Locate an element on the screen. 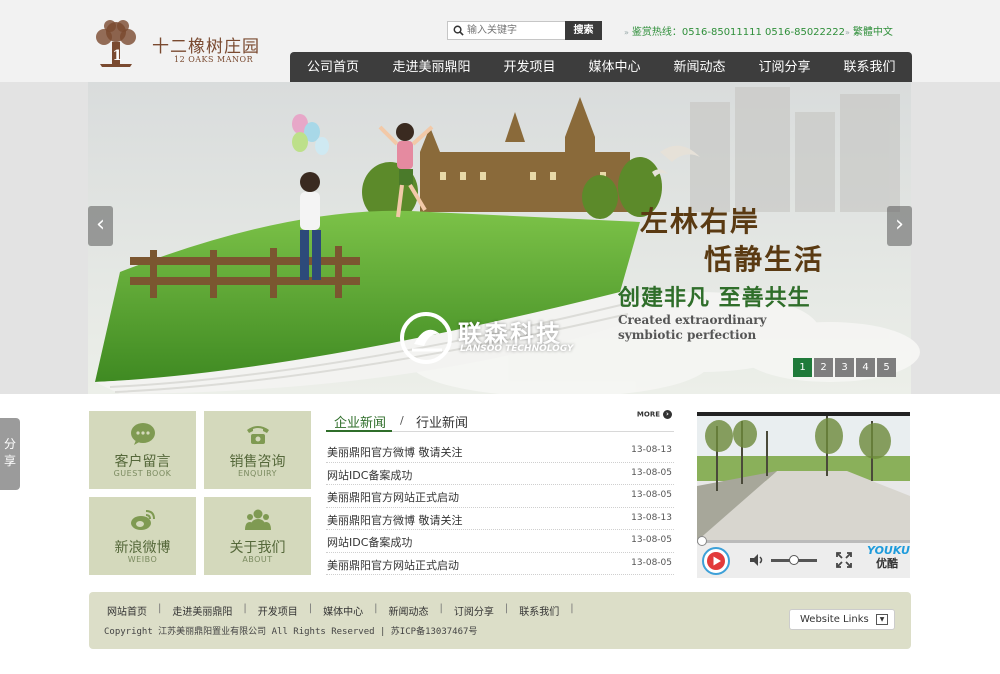  nav-item-news: 新闻动态 is located at coordinates (699, 67).